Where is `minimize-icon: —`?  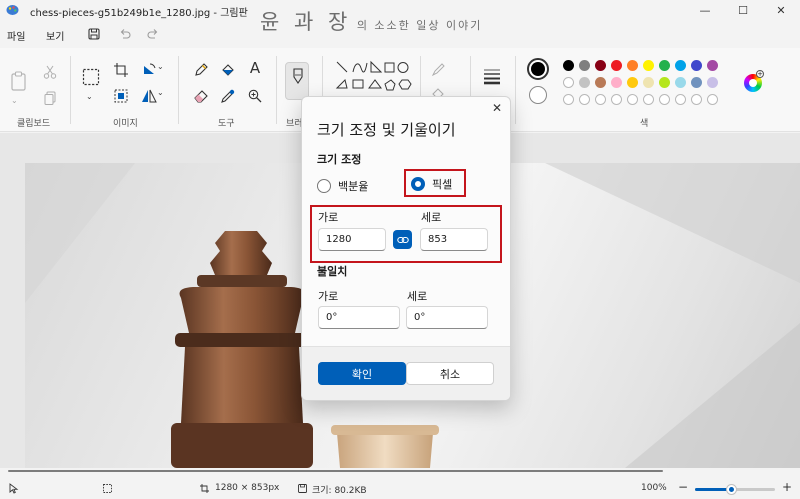 minimize-icon: — is located at coordinates (705, 10).